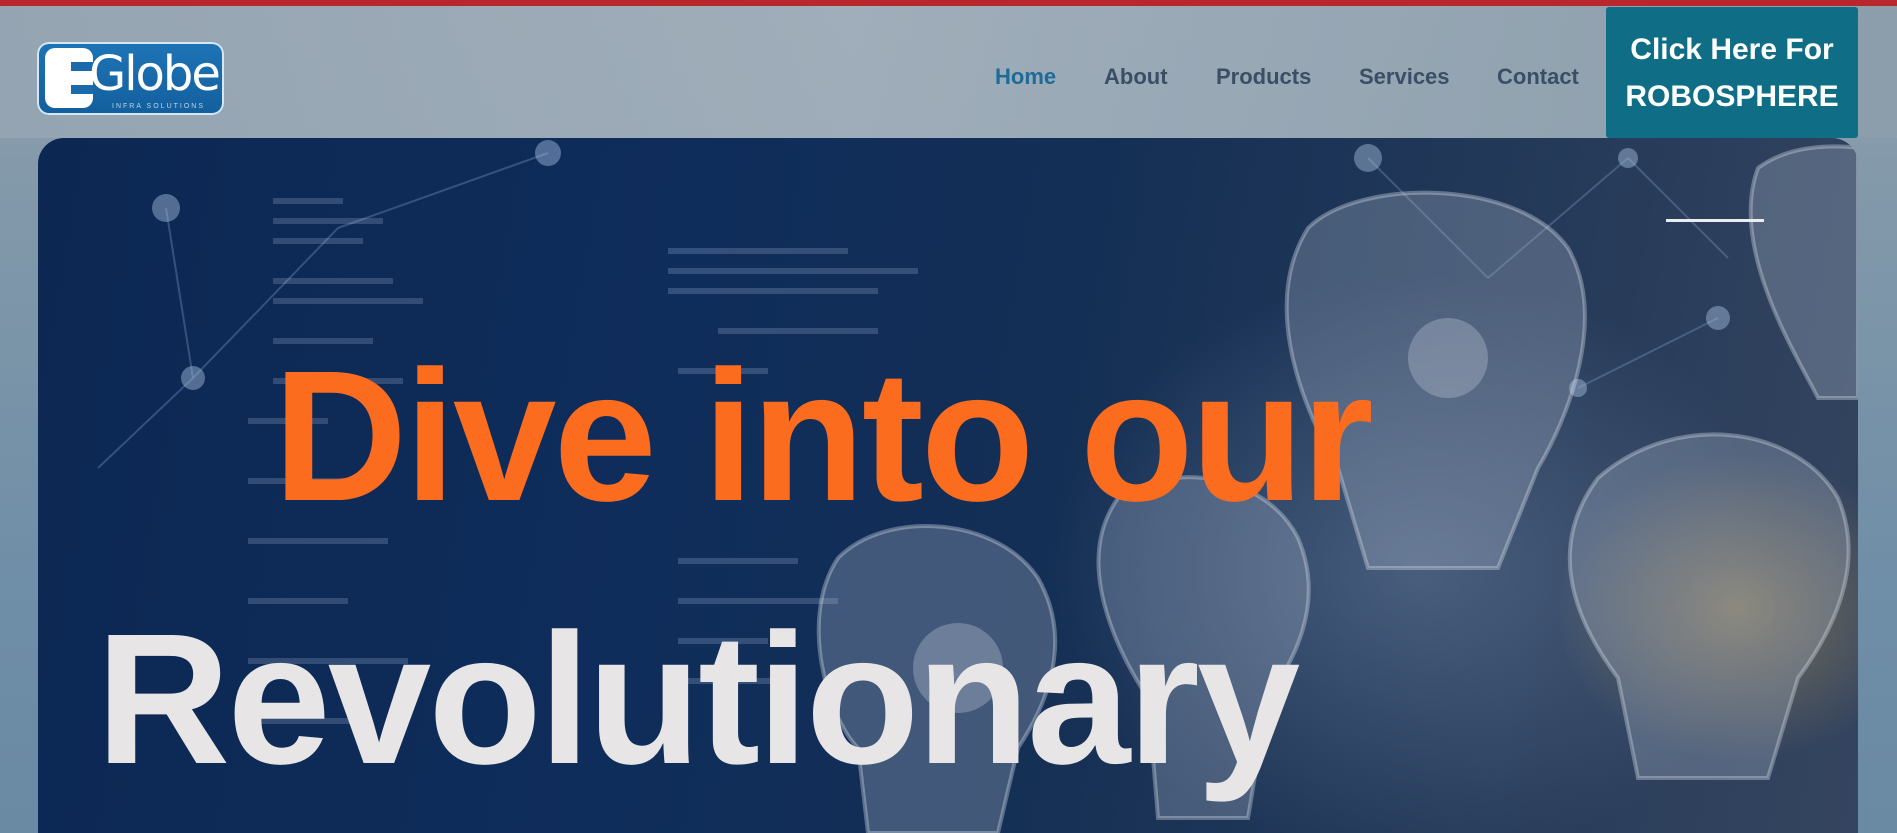 This screenshot has height=833, width=1897. Describe the element at coordinates (1025, 77) in the screenshot. I see `nav-home: Home` at that location.